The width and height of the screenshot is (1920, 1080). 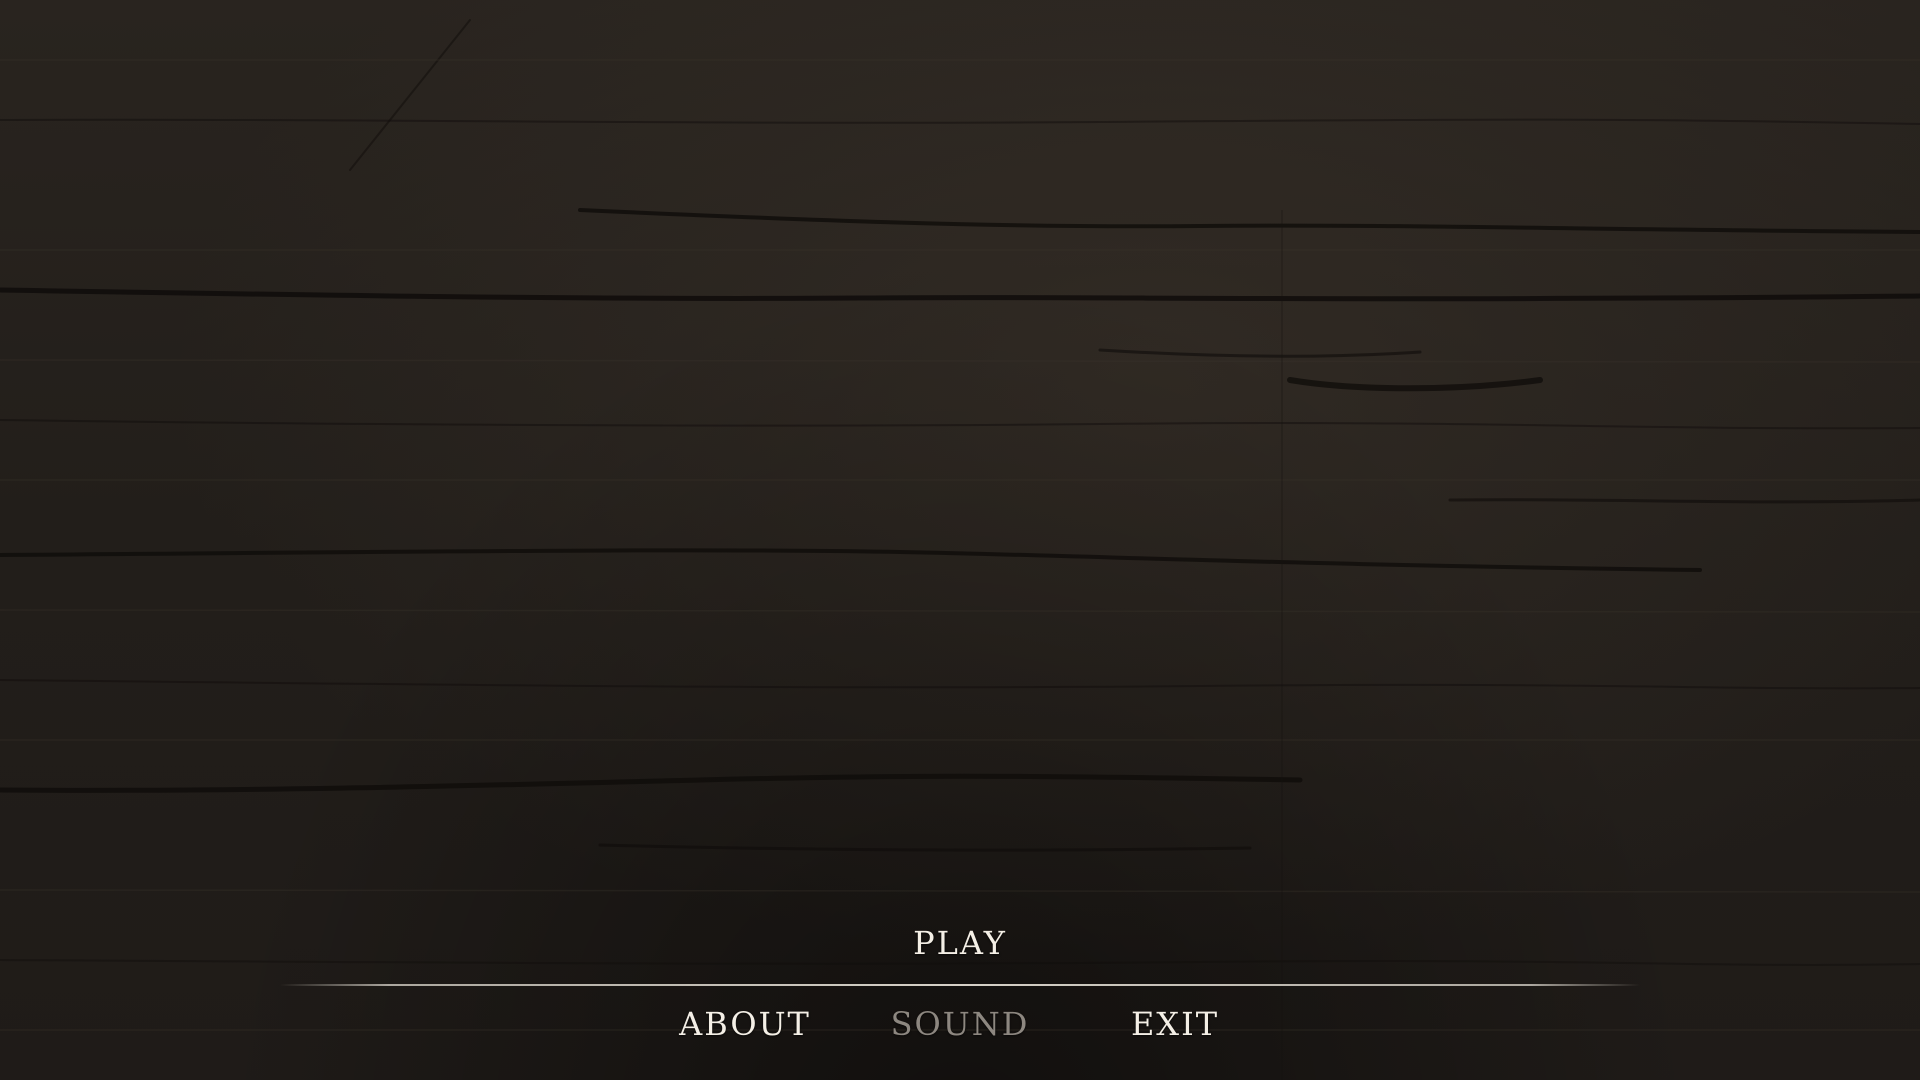 What do you see at coordinates (960, 1024) in the screenshot?
I see `sound-button: SOUND` at bounding box center [960, 1024].